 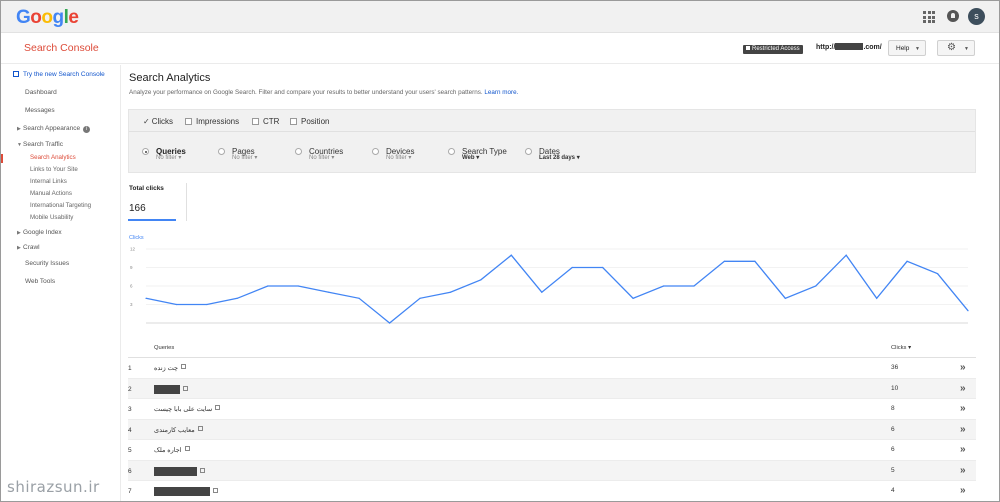 I want to click on table-row: 7 4 », so click(x=552, y=491).